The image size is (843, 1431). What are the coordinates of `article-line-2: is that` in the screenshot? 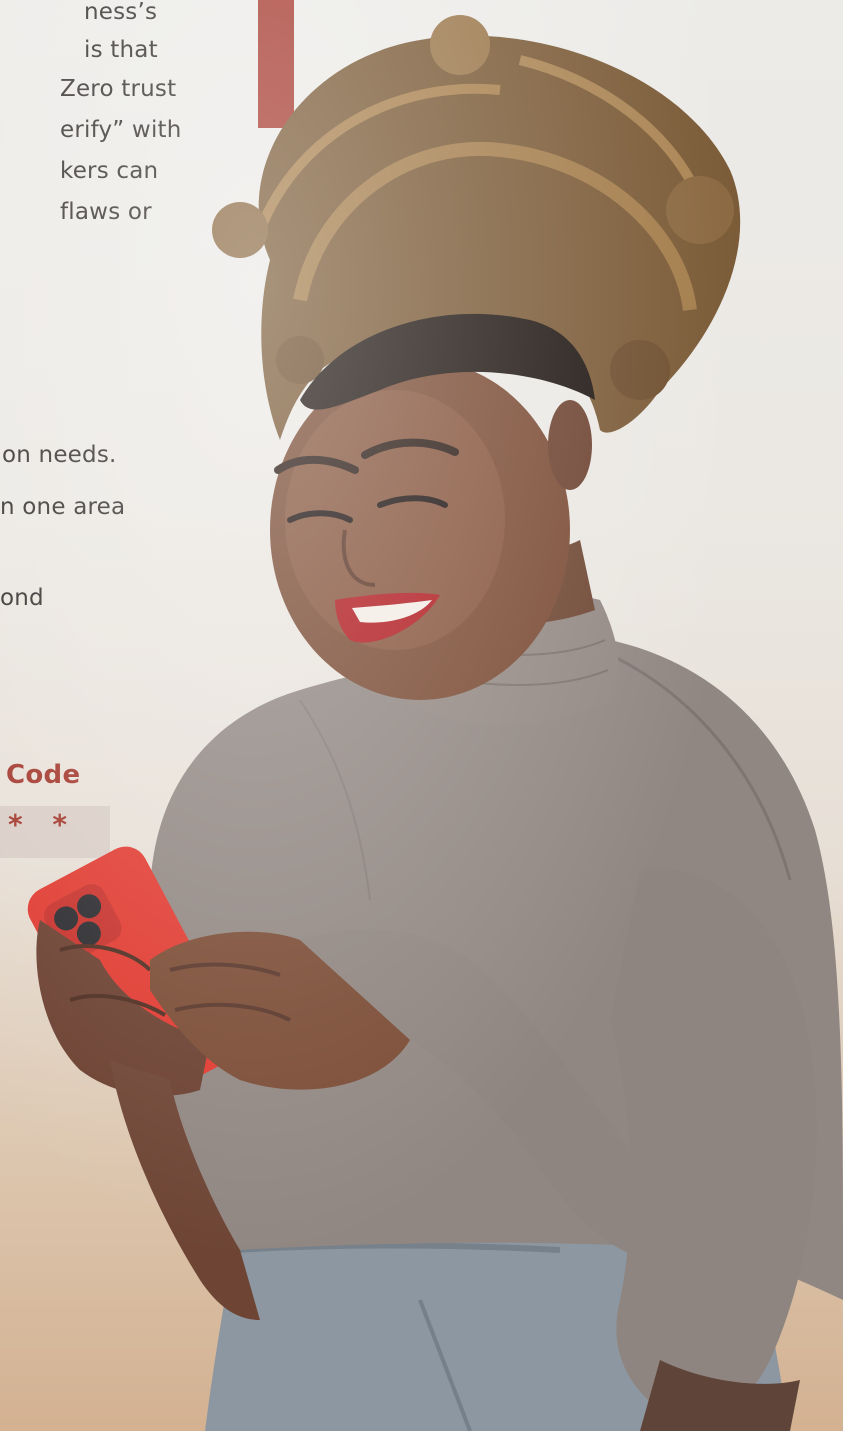 It's located at (121, 50).